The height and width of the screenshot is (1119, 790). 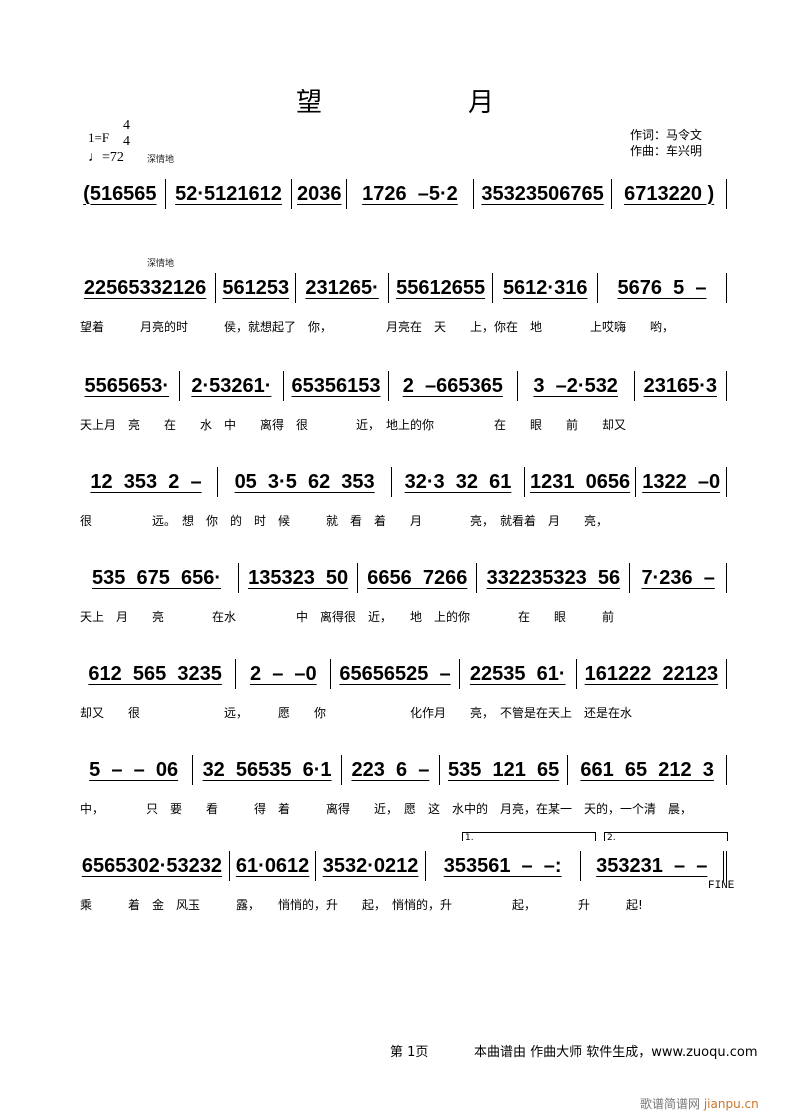 What do you see at coordinates (126, 125) in the screenshot?
I see `ts-top: 4` at bounding box center [126, 125].